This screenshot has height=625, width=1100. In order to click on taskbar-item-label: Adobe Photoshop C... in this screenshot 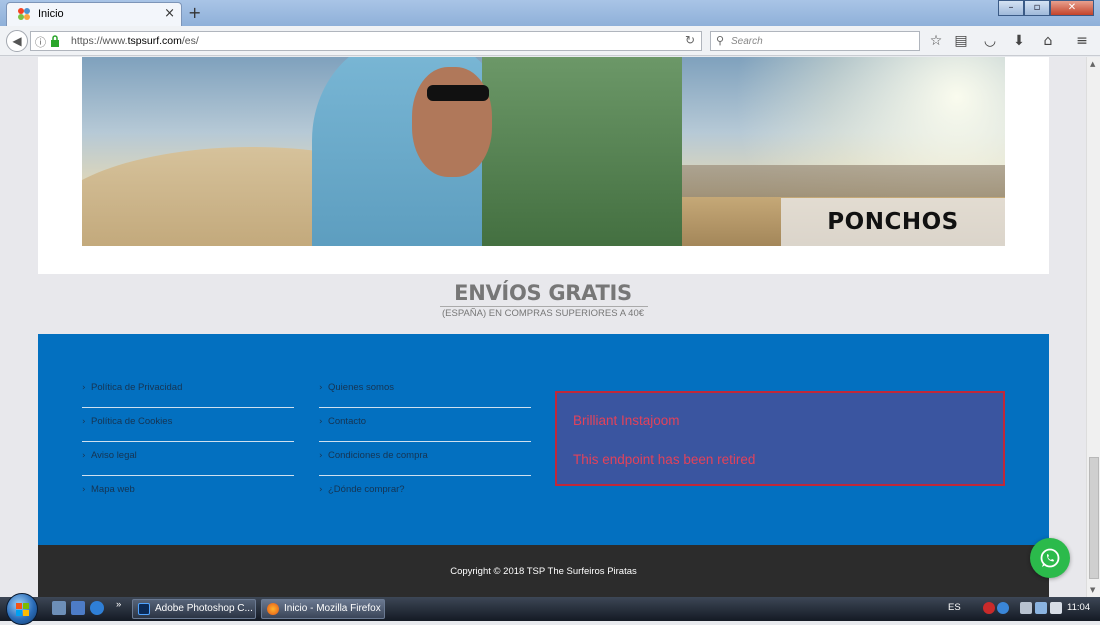, I will do `click(204, 608)`.